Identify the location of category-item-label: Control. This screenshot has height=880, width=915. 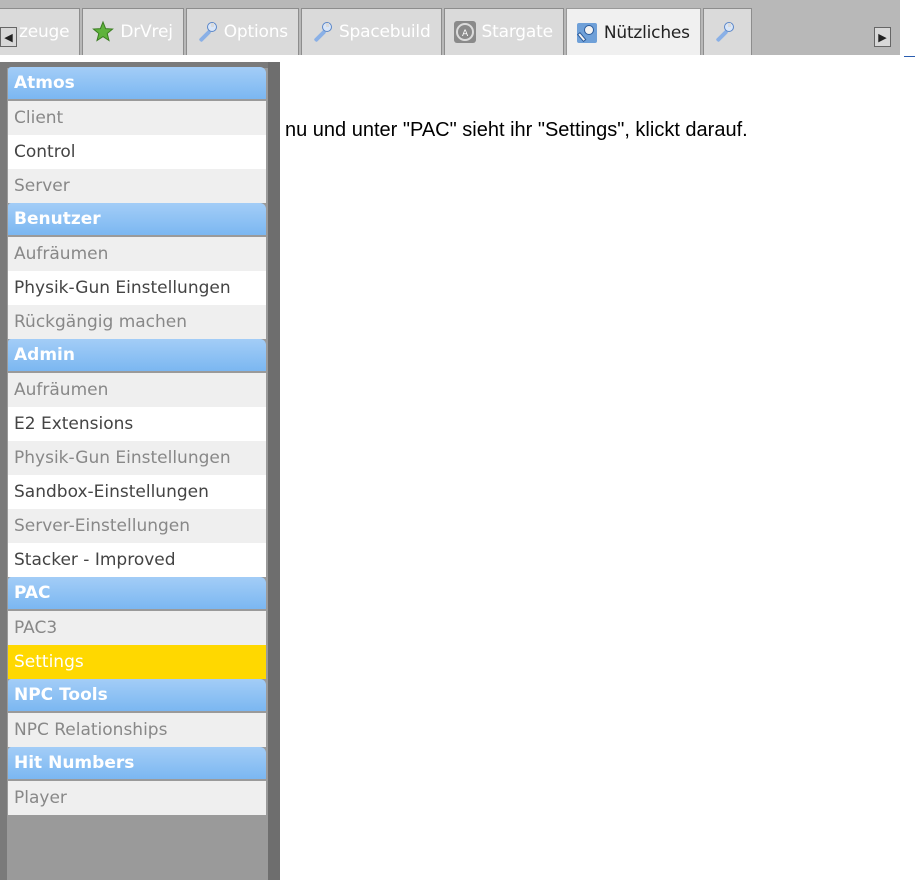
(45, 152).